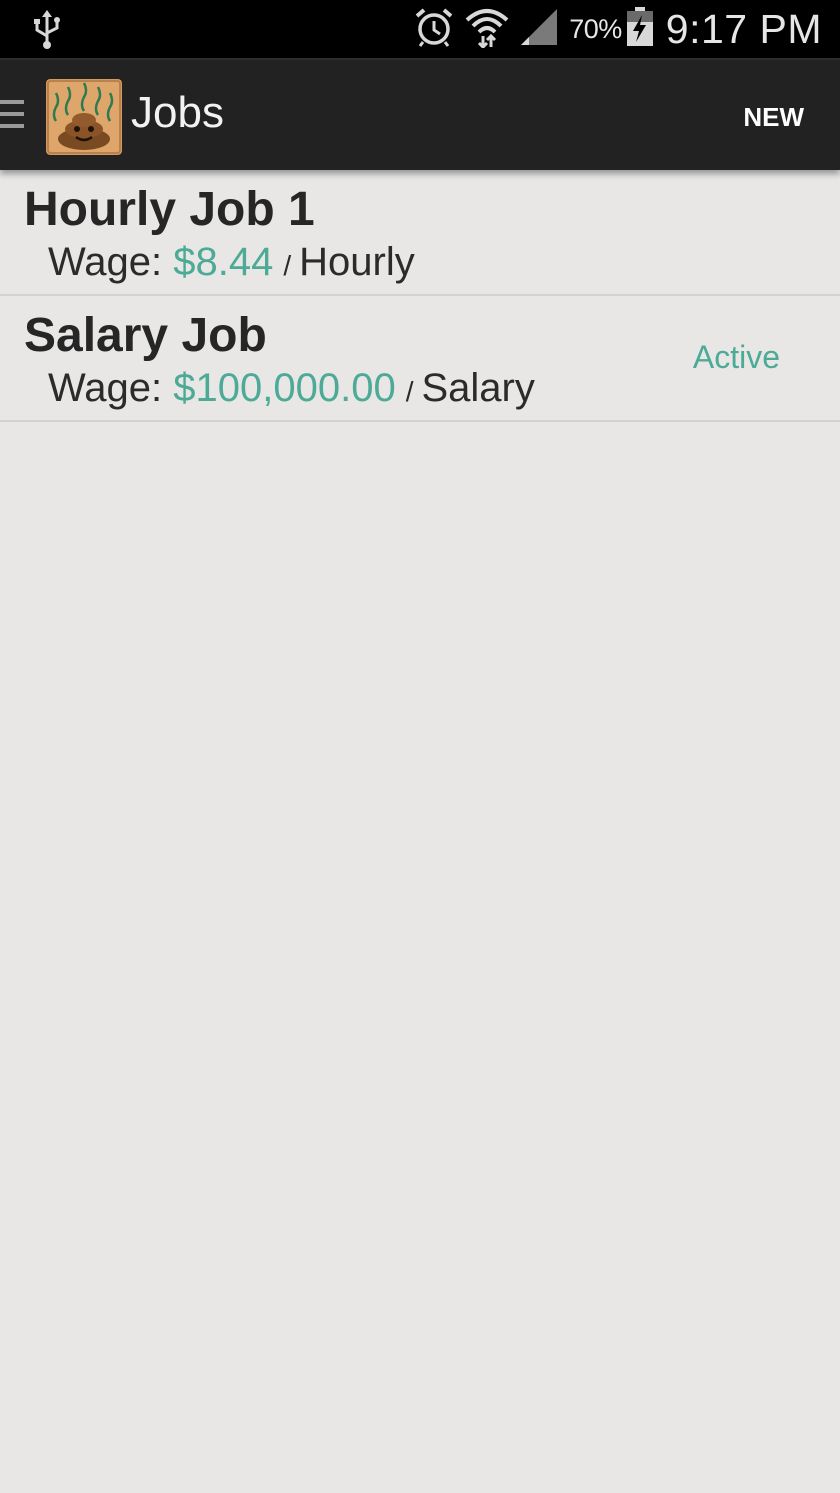  Describe the element at coordinates (420, 233) in the screenshot. I see `job-list-item: Hourly Job 1 Wage: $8.44 /Hourly` at that location.